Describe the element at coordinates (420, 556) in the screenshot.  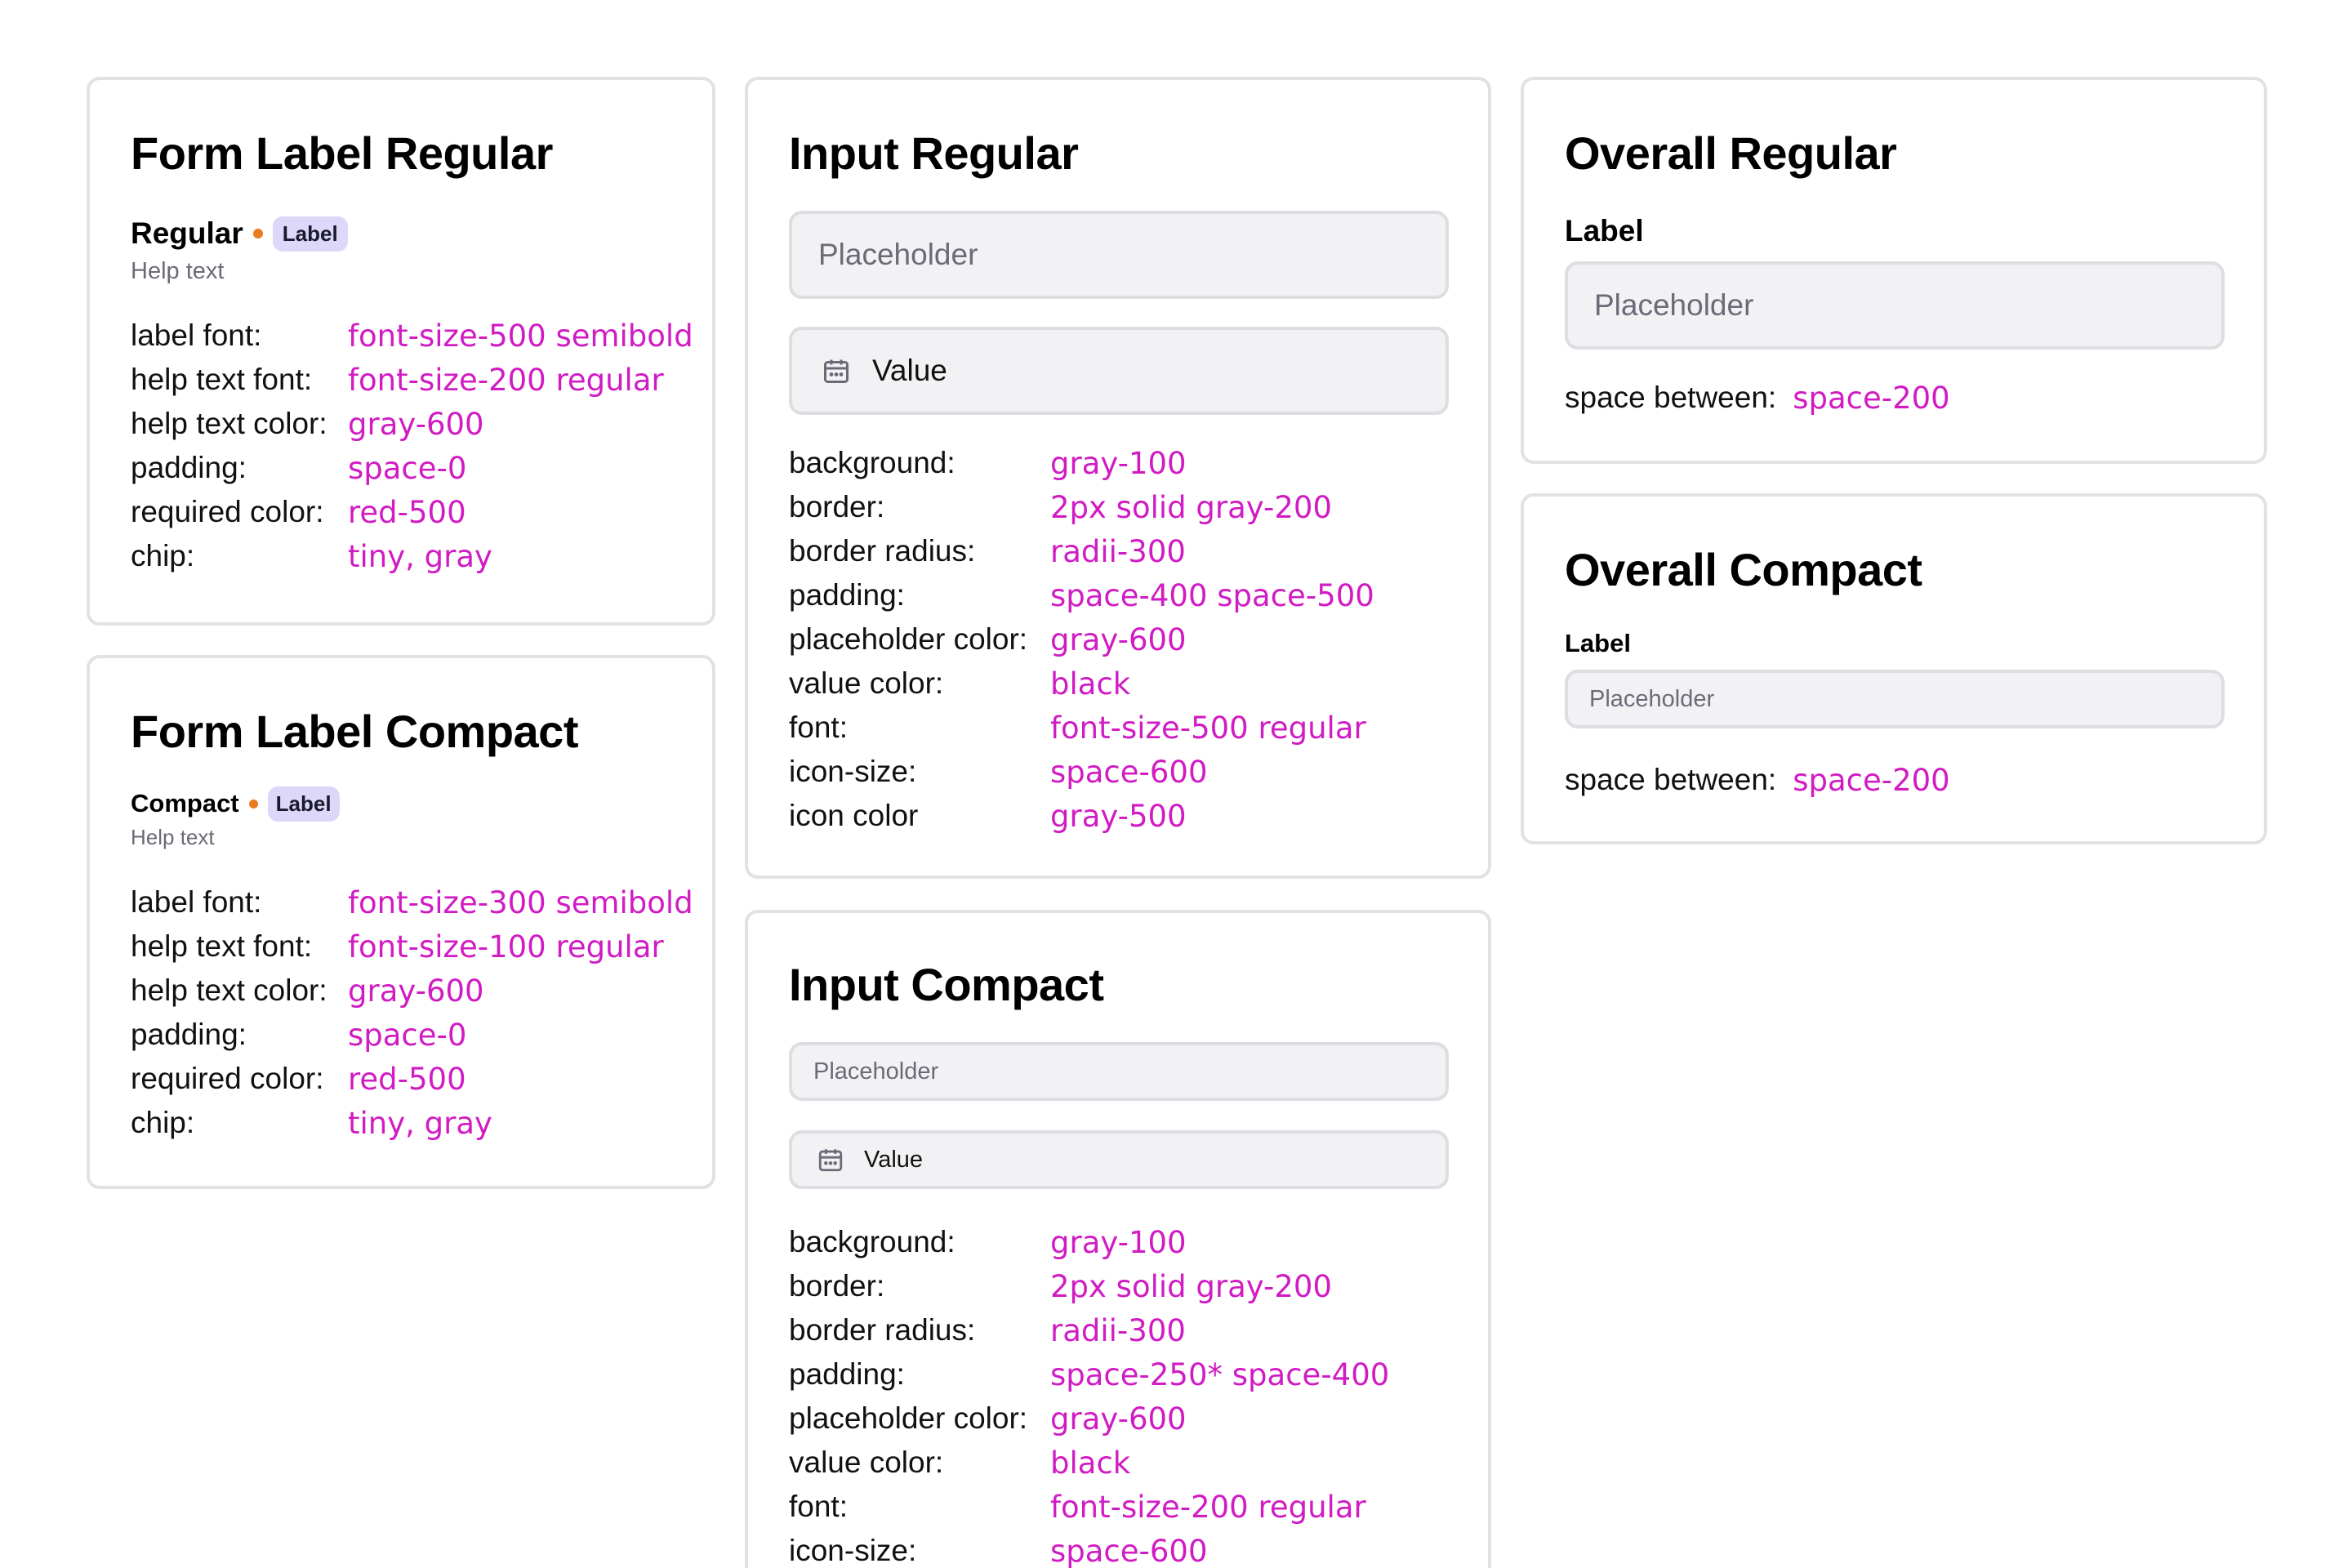
I see `spec-value: tiny, gray` at that location.